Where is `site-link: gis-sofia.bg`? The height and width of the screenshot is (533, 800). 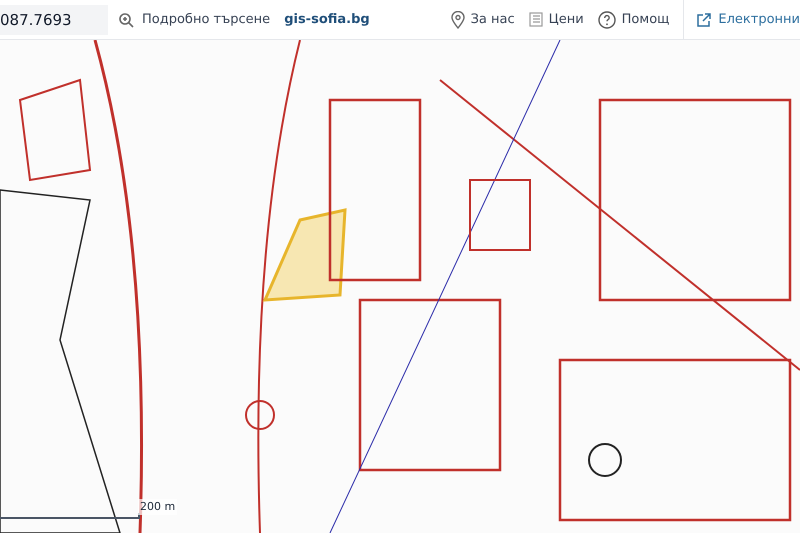 site-link: gis-sofia.bg is located at coordinates (327, 19).